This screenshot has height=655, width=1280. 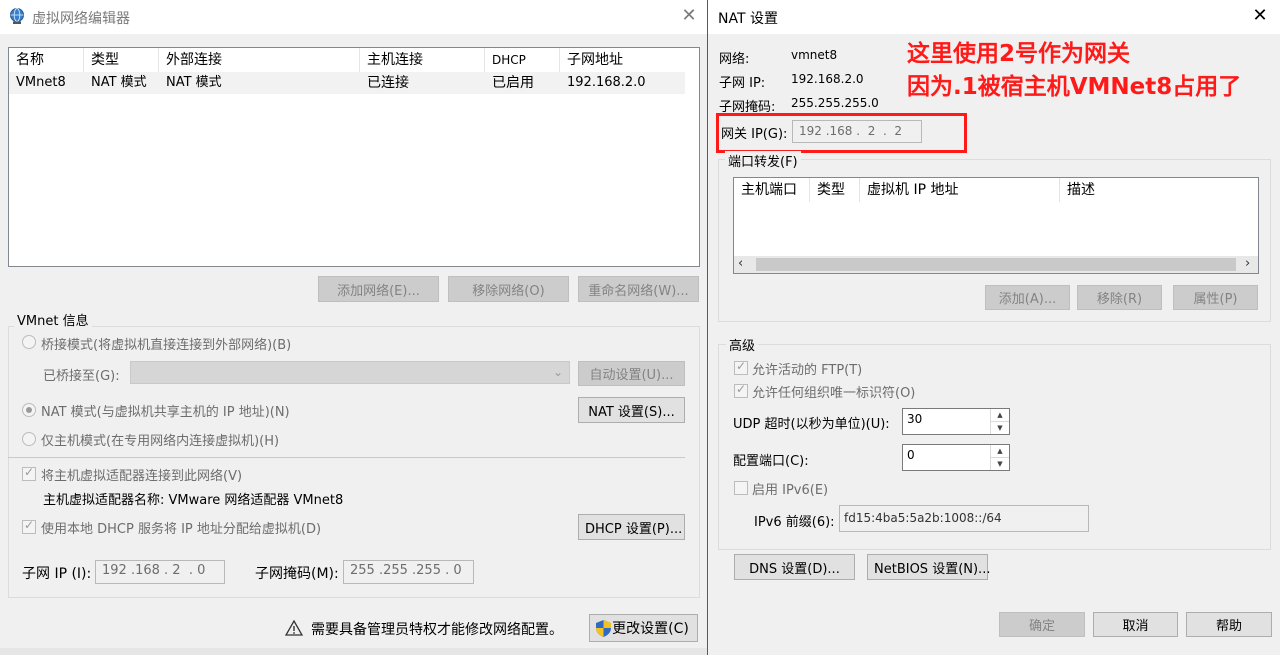 What do you see at coordinates (160, 572) in the screenshot?
I see `subnet-ip-field: 192 .168 . 2 . 0` at bounding box center [160, 572].